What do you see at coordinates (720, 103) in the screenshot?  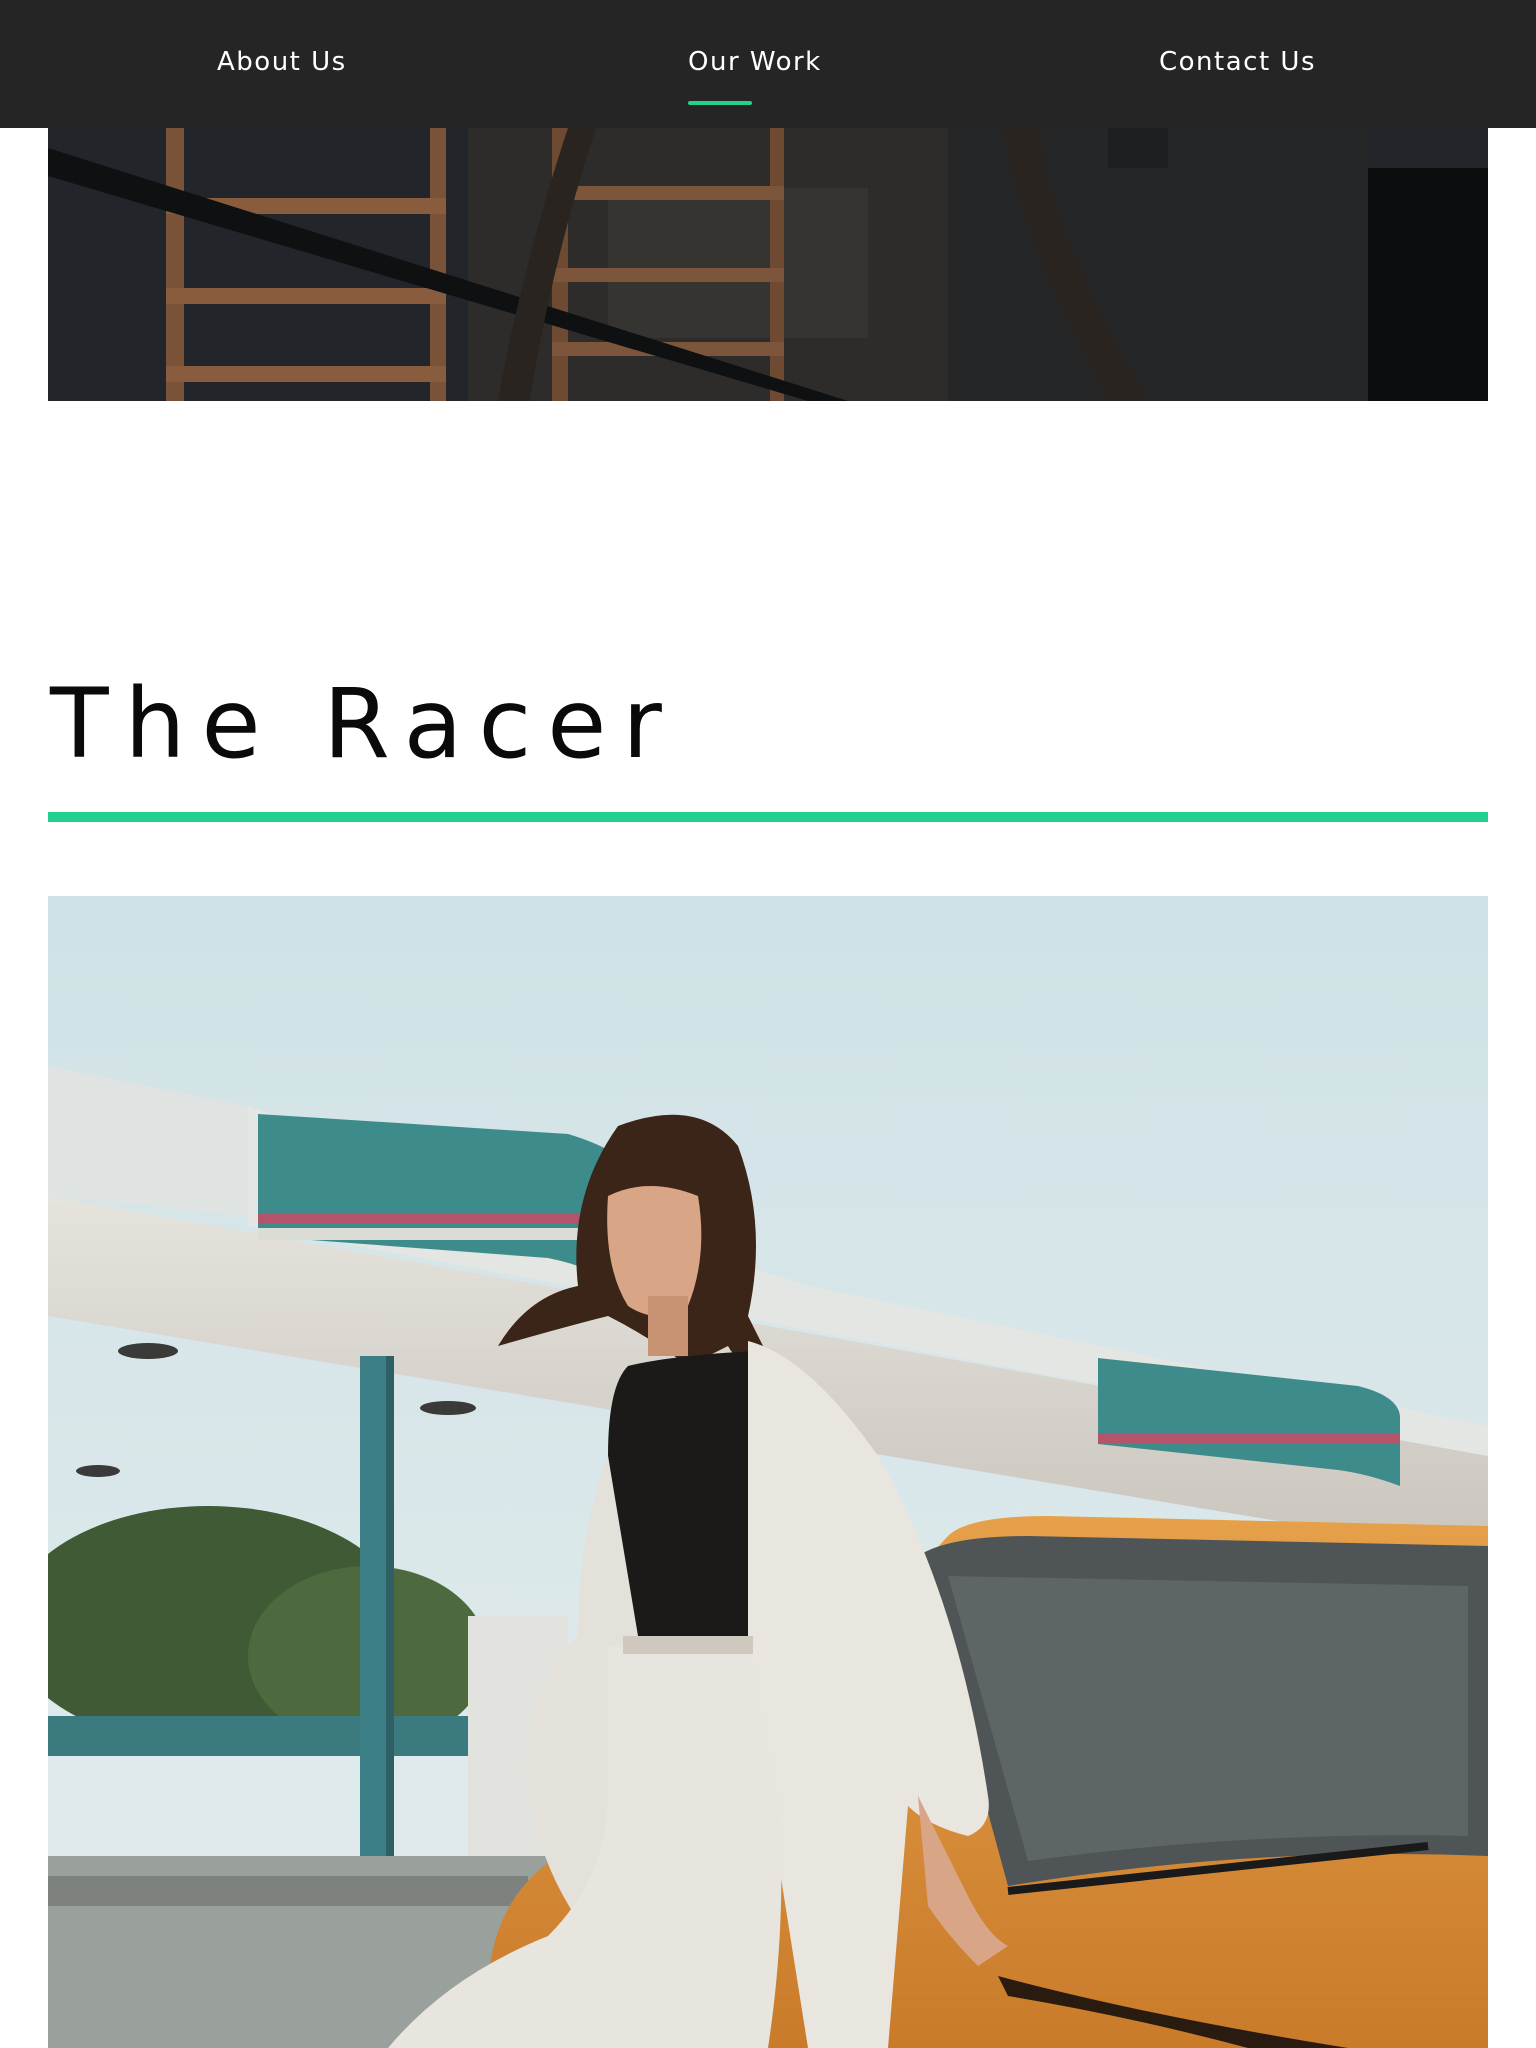 I see `active-nav-indicator` at bounding box center [720, 103].